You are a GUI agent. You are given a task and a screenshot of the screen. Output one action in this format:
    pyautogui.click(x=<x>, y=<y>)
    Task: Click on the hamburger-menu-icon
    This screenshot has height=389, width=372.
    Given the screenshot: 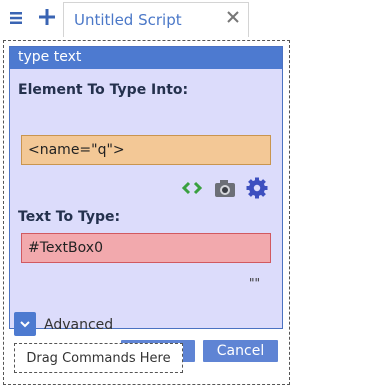 What is the action you would take?
    pyautogui.click(x=16, y=19)
    